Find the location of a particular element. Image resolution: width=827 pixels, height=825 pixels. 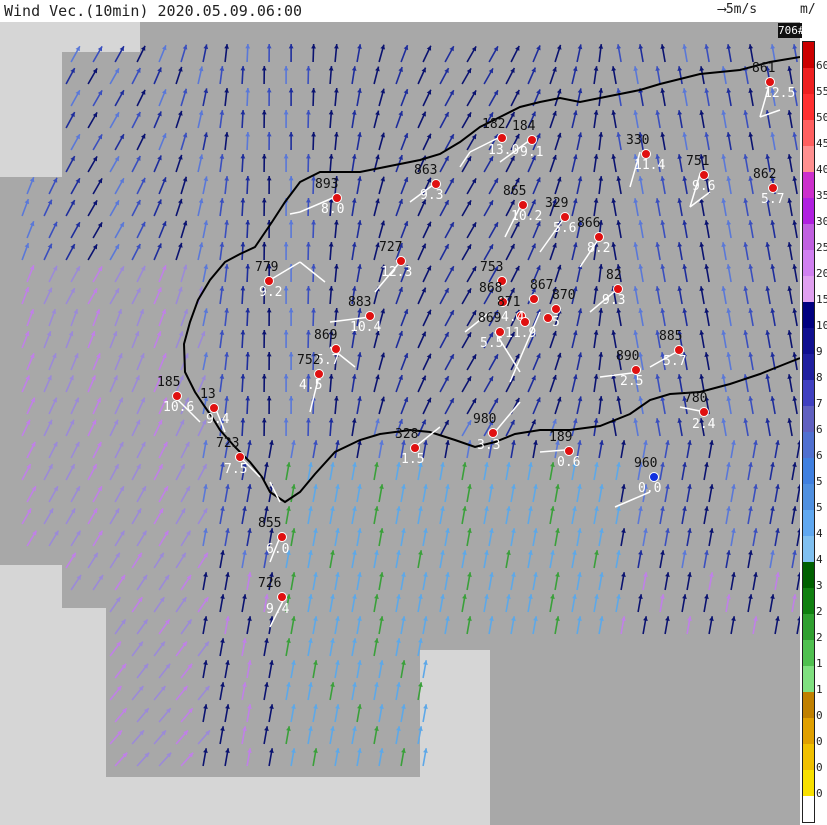

station-value: 4.5 is located at coordinates (310, 385).